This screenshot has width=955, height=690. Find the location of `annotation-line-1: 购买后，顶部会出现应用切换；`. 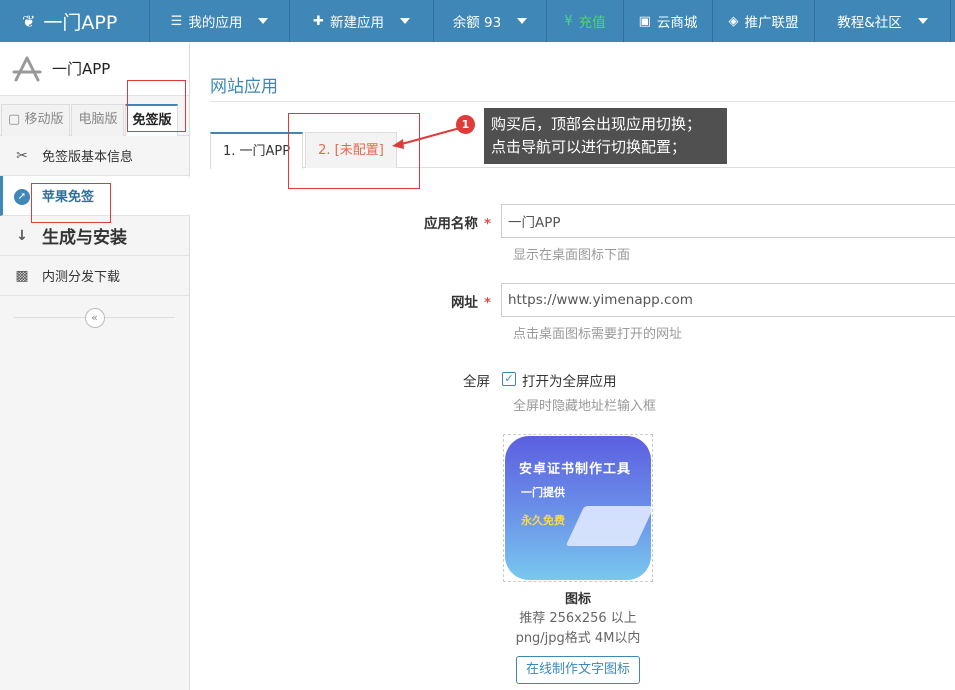

annotation-line-1: 购买后，顶部会出现应用切换； is located at coordinates (596, 124).